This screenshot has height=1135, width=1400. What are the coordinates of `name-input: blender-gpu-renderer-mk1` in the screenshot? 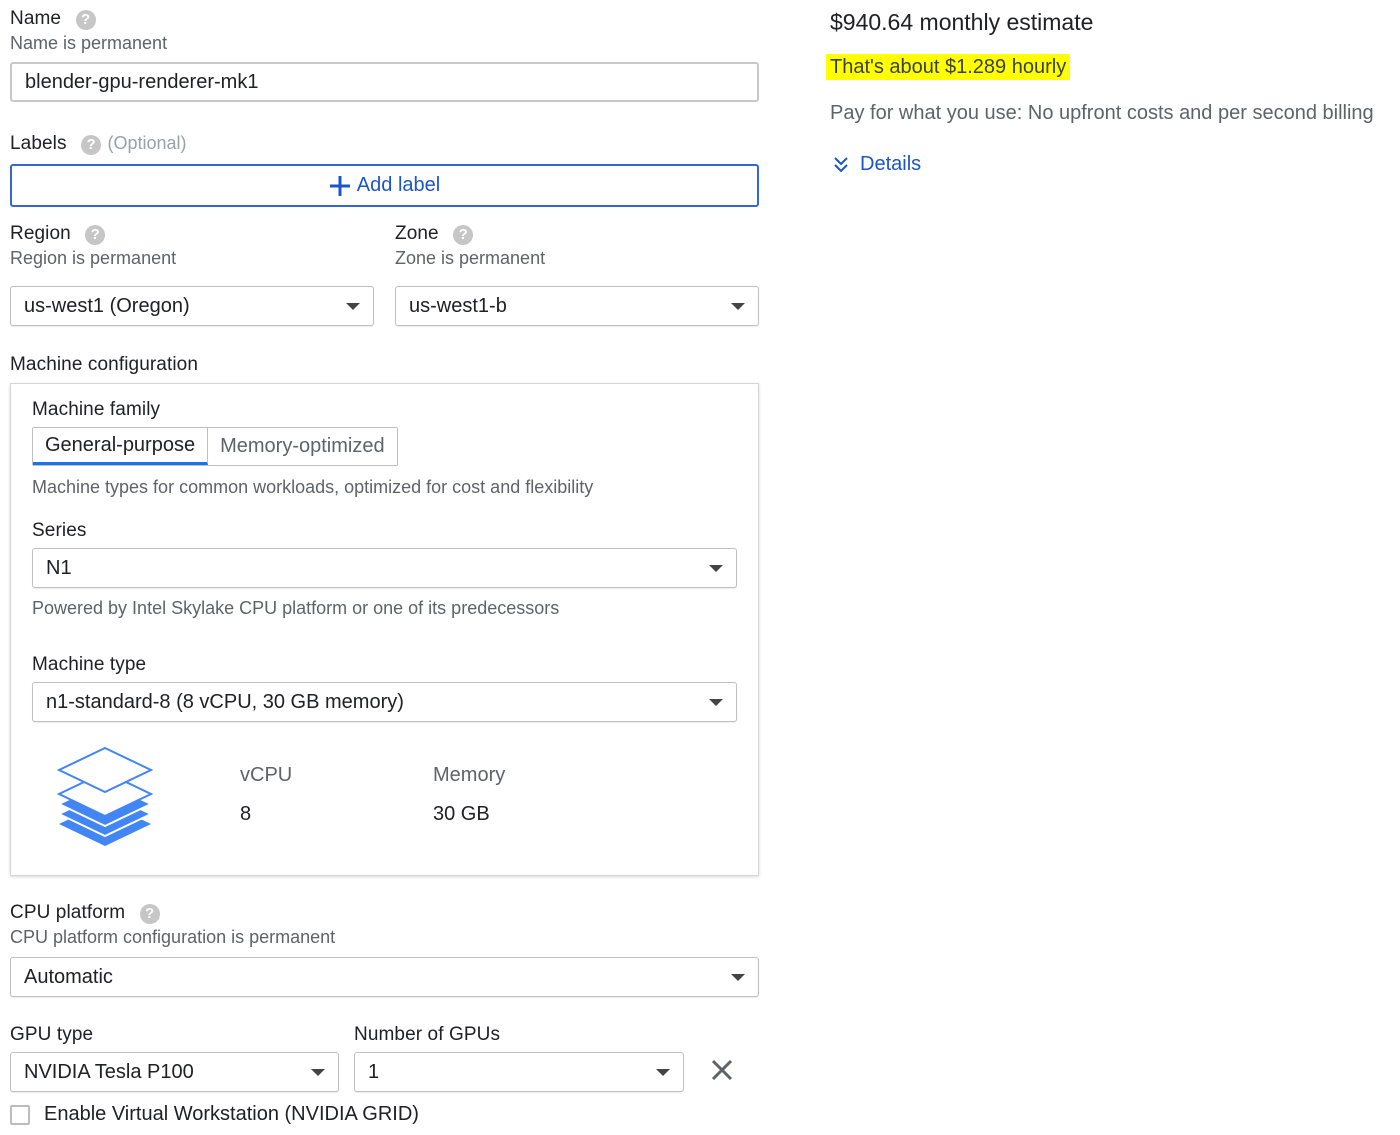 It's located at (384, 82).